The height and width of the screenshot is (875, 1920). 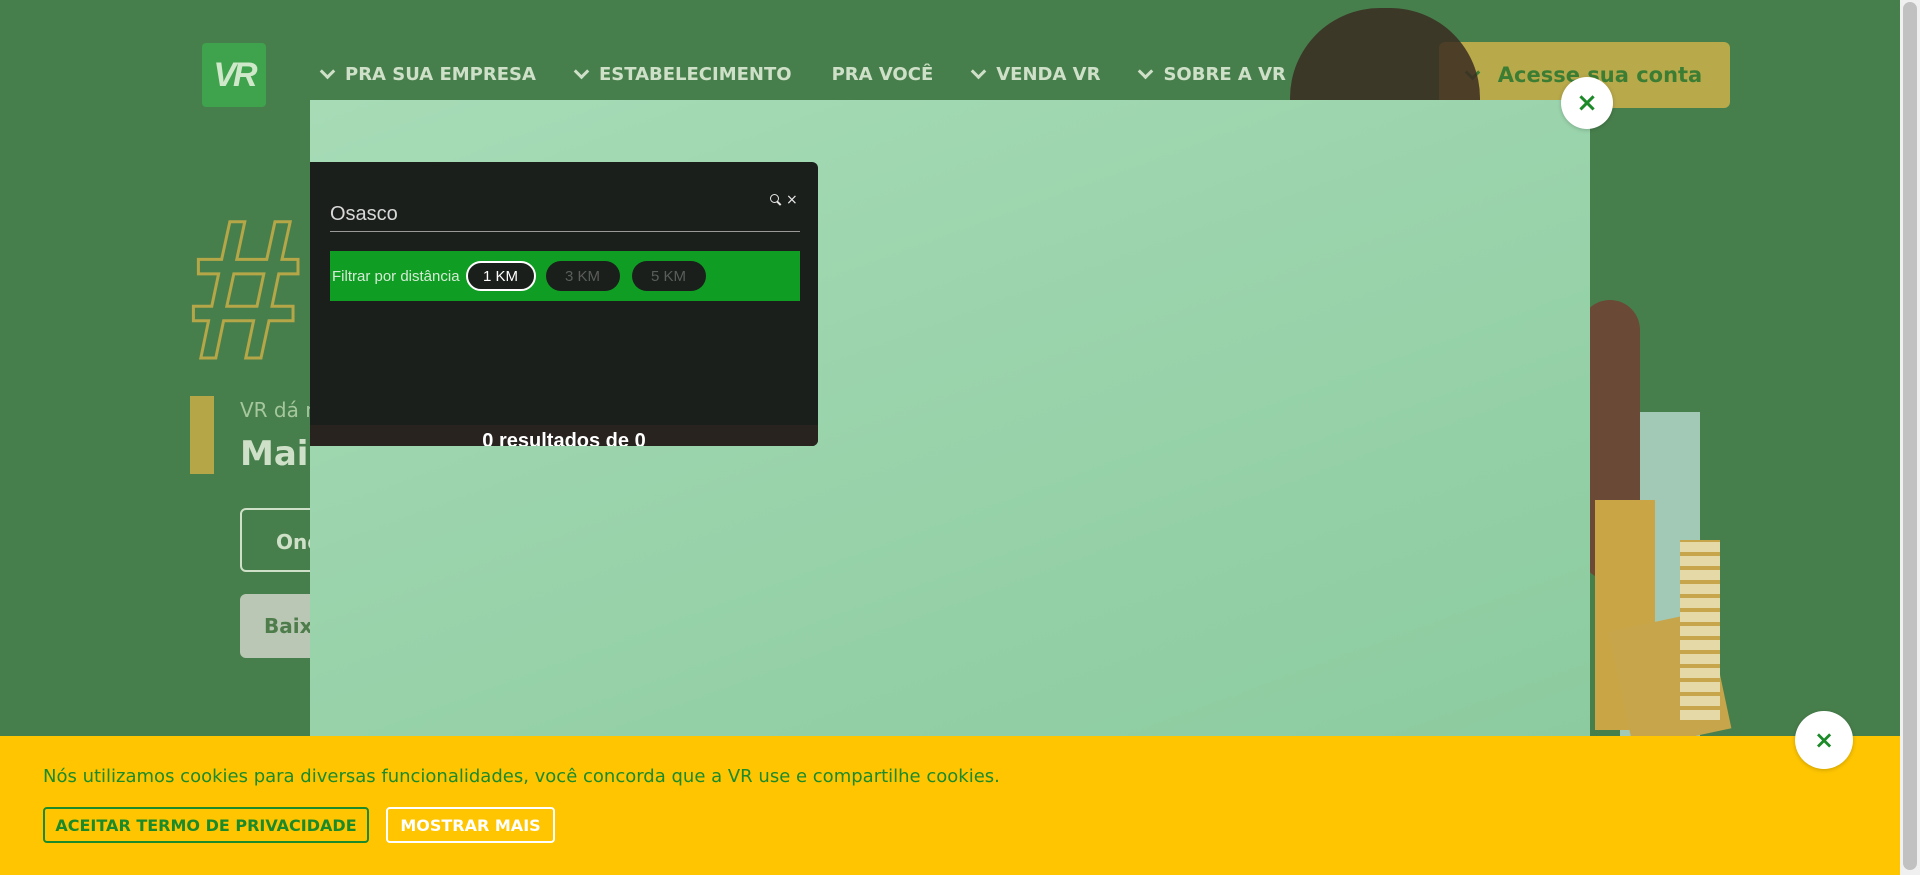 I want to click on cookie-close-button: ×, so click(x=1824, y=740).